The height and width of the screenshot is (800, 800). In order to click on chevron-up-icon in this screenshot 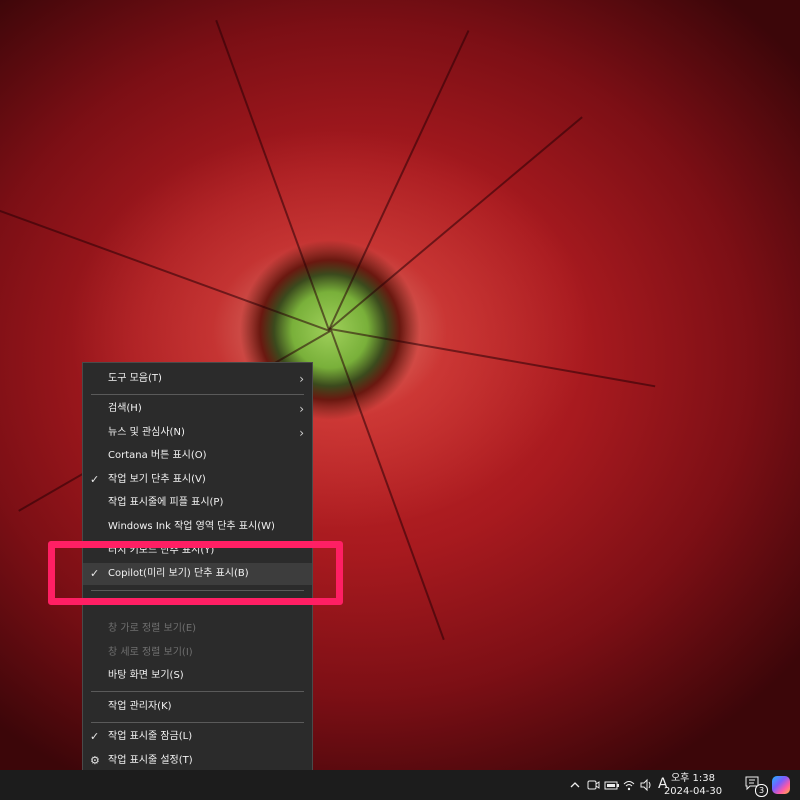, I will do `click(575, 788)`.